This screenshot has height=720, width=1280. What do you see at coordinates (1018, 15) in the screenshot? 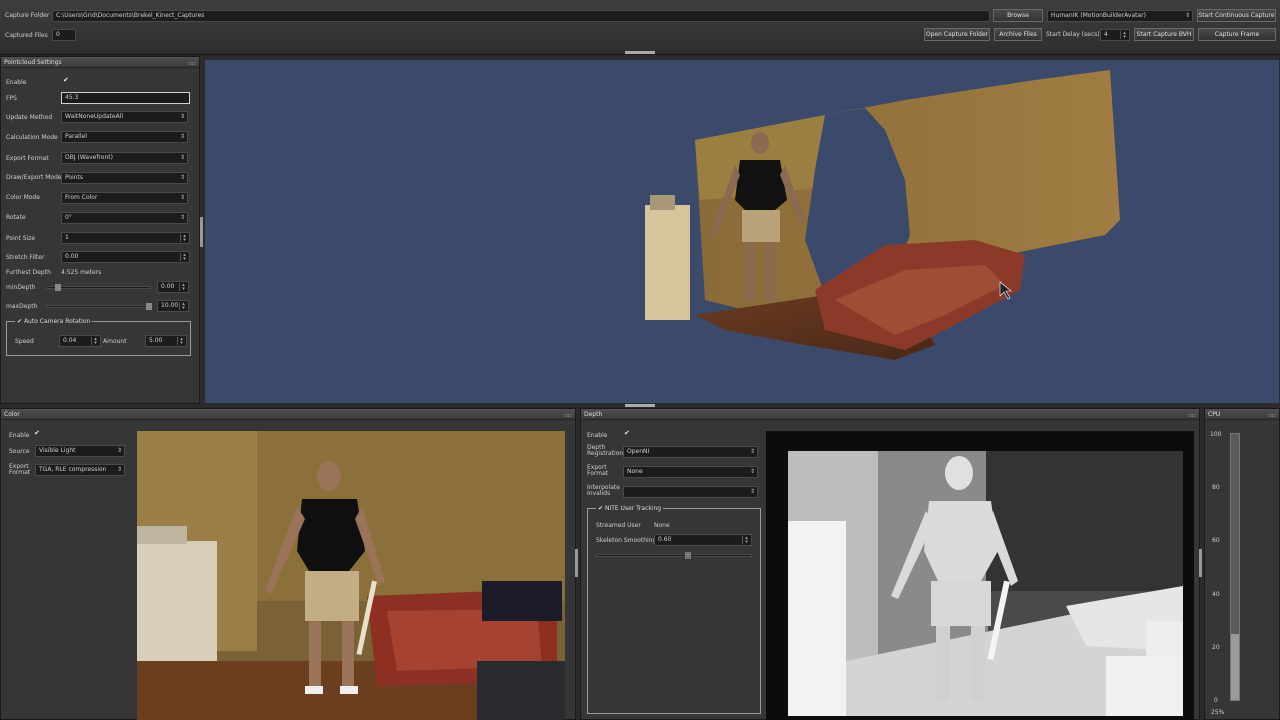
I see `browse-button: Browse` at bounding box center [1018, 15].